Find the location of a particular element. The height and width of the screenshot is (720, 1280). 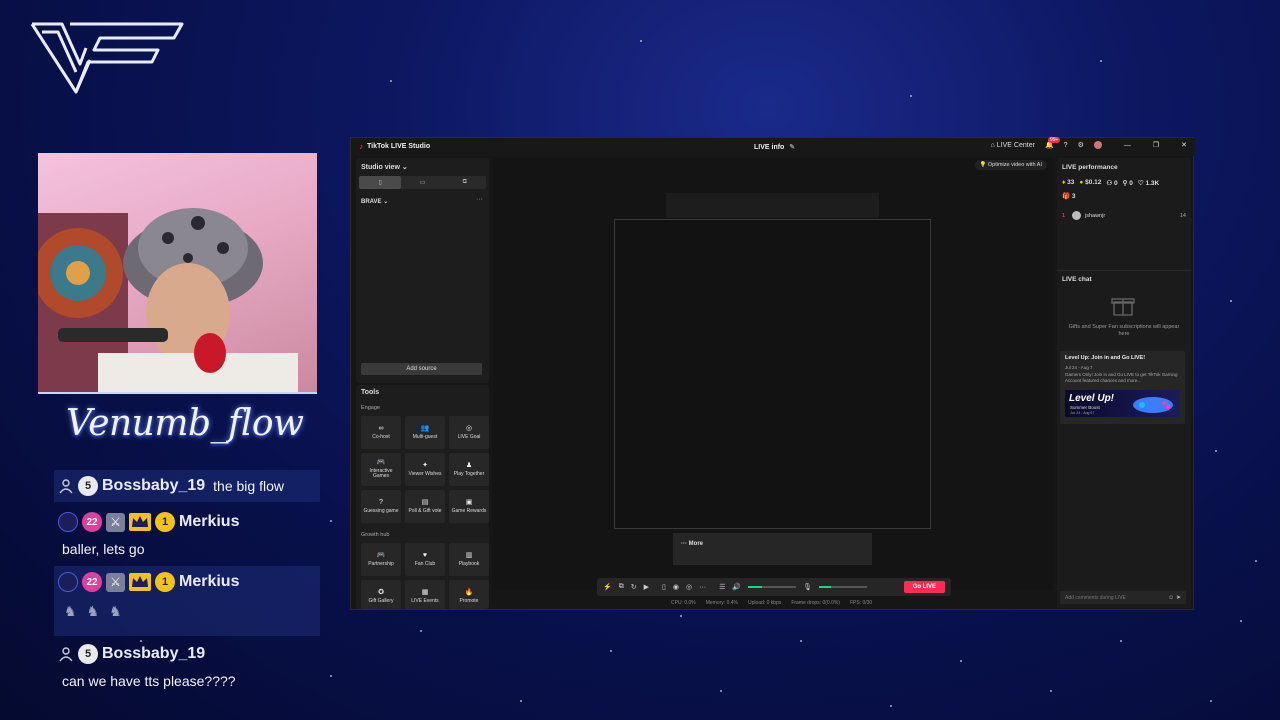

rotate-icon: ↻ is located at coordinates (634, 587).